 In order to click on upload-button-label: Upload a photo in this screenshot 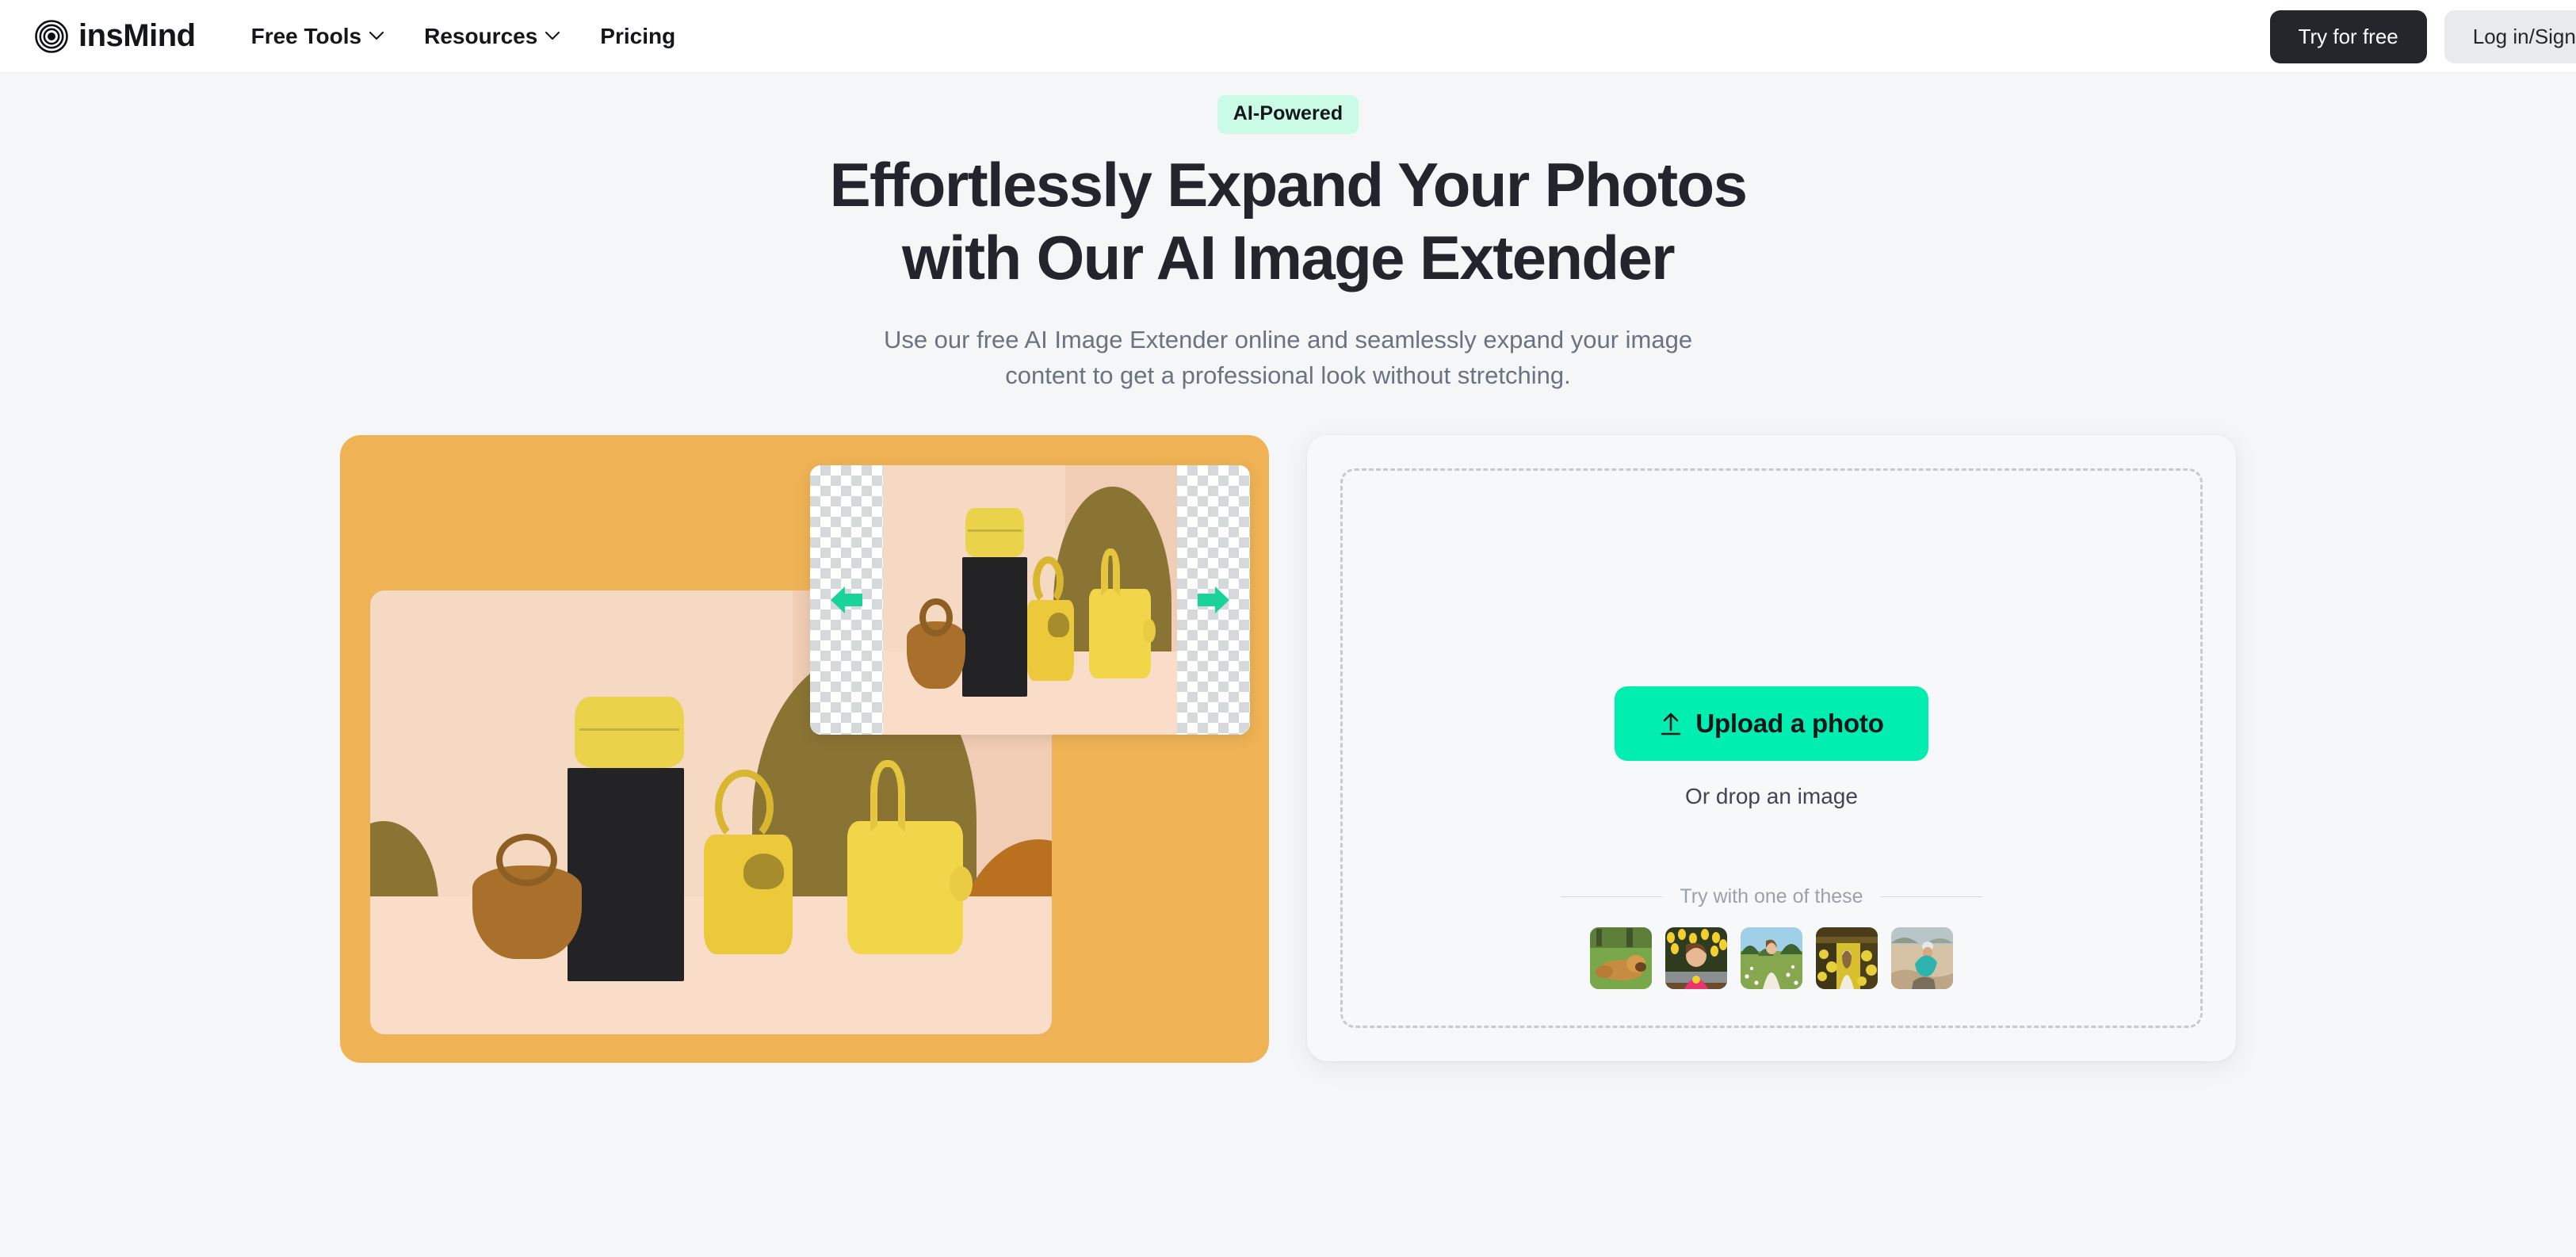, I will do `click(1789, 724)`.